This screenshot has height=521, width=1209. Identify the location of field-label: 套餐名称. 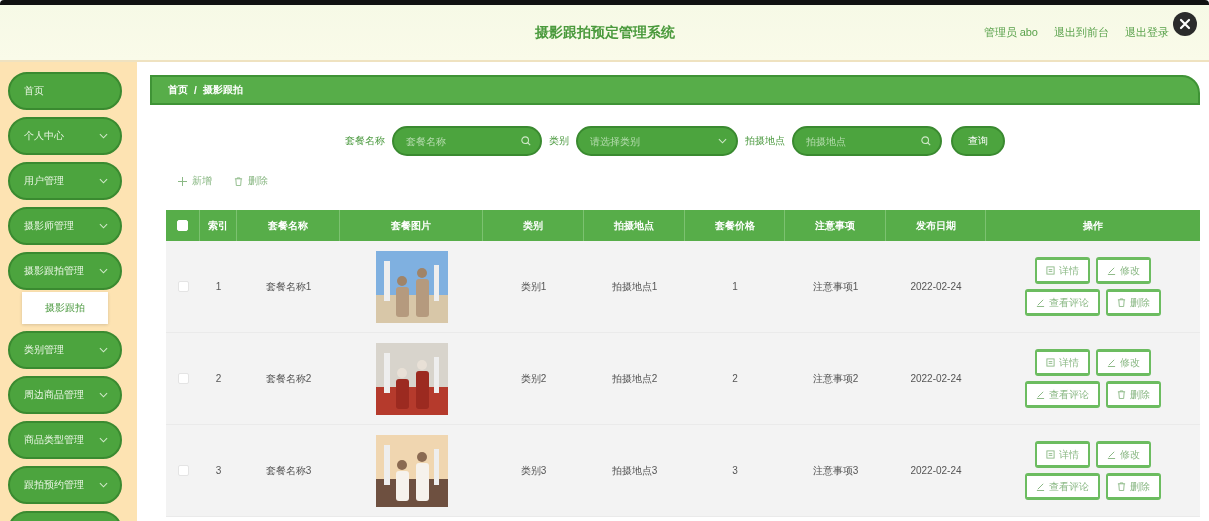
(365, 141).